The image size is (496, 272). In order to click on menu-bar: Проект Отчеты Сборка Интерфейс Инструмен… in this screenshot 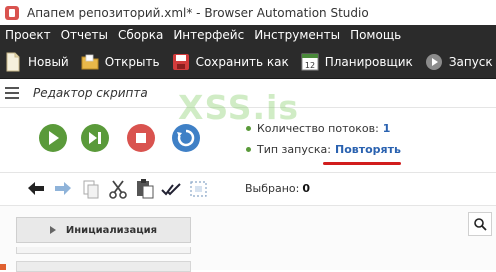, I will do `click(248, 35)`.